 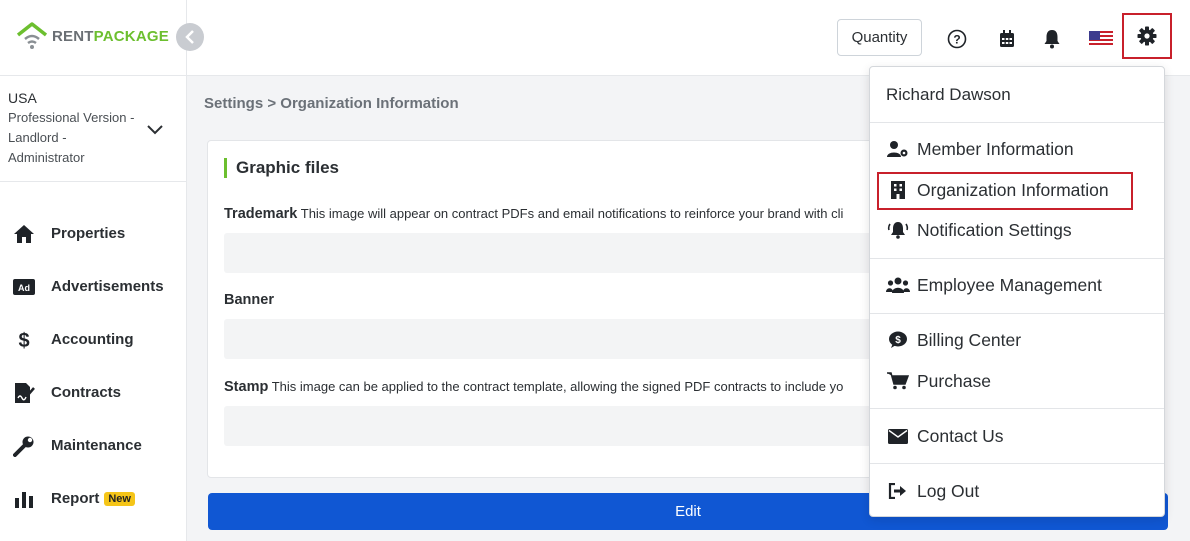 What do you see at coordinates (898, 190) in the screenshot?
I see `building-icon` at bounding box center [898, 190].